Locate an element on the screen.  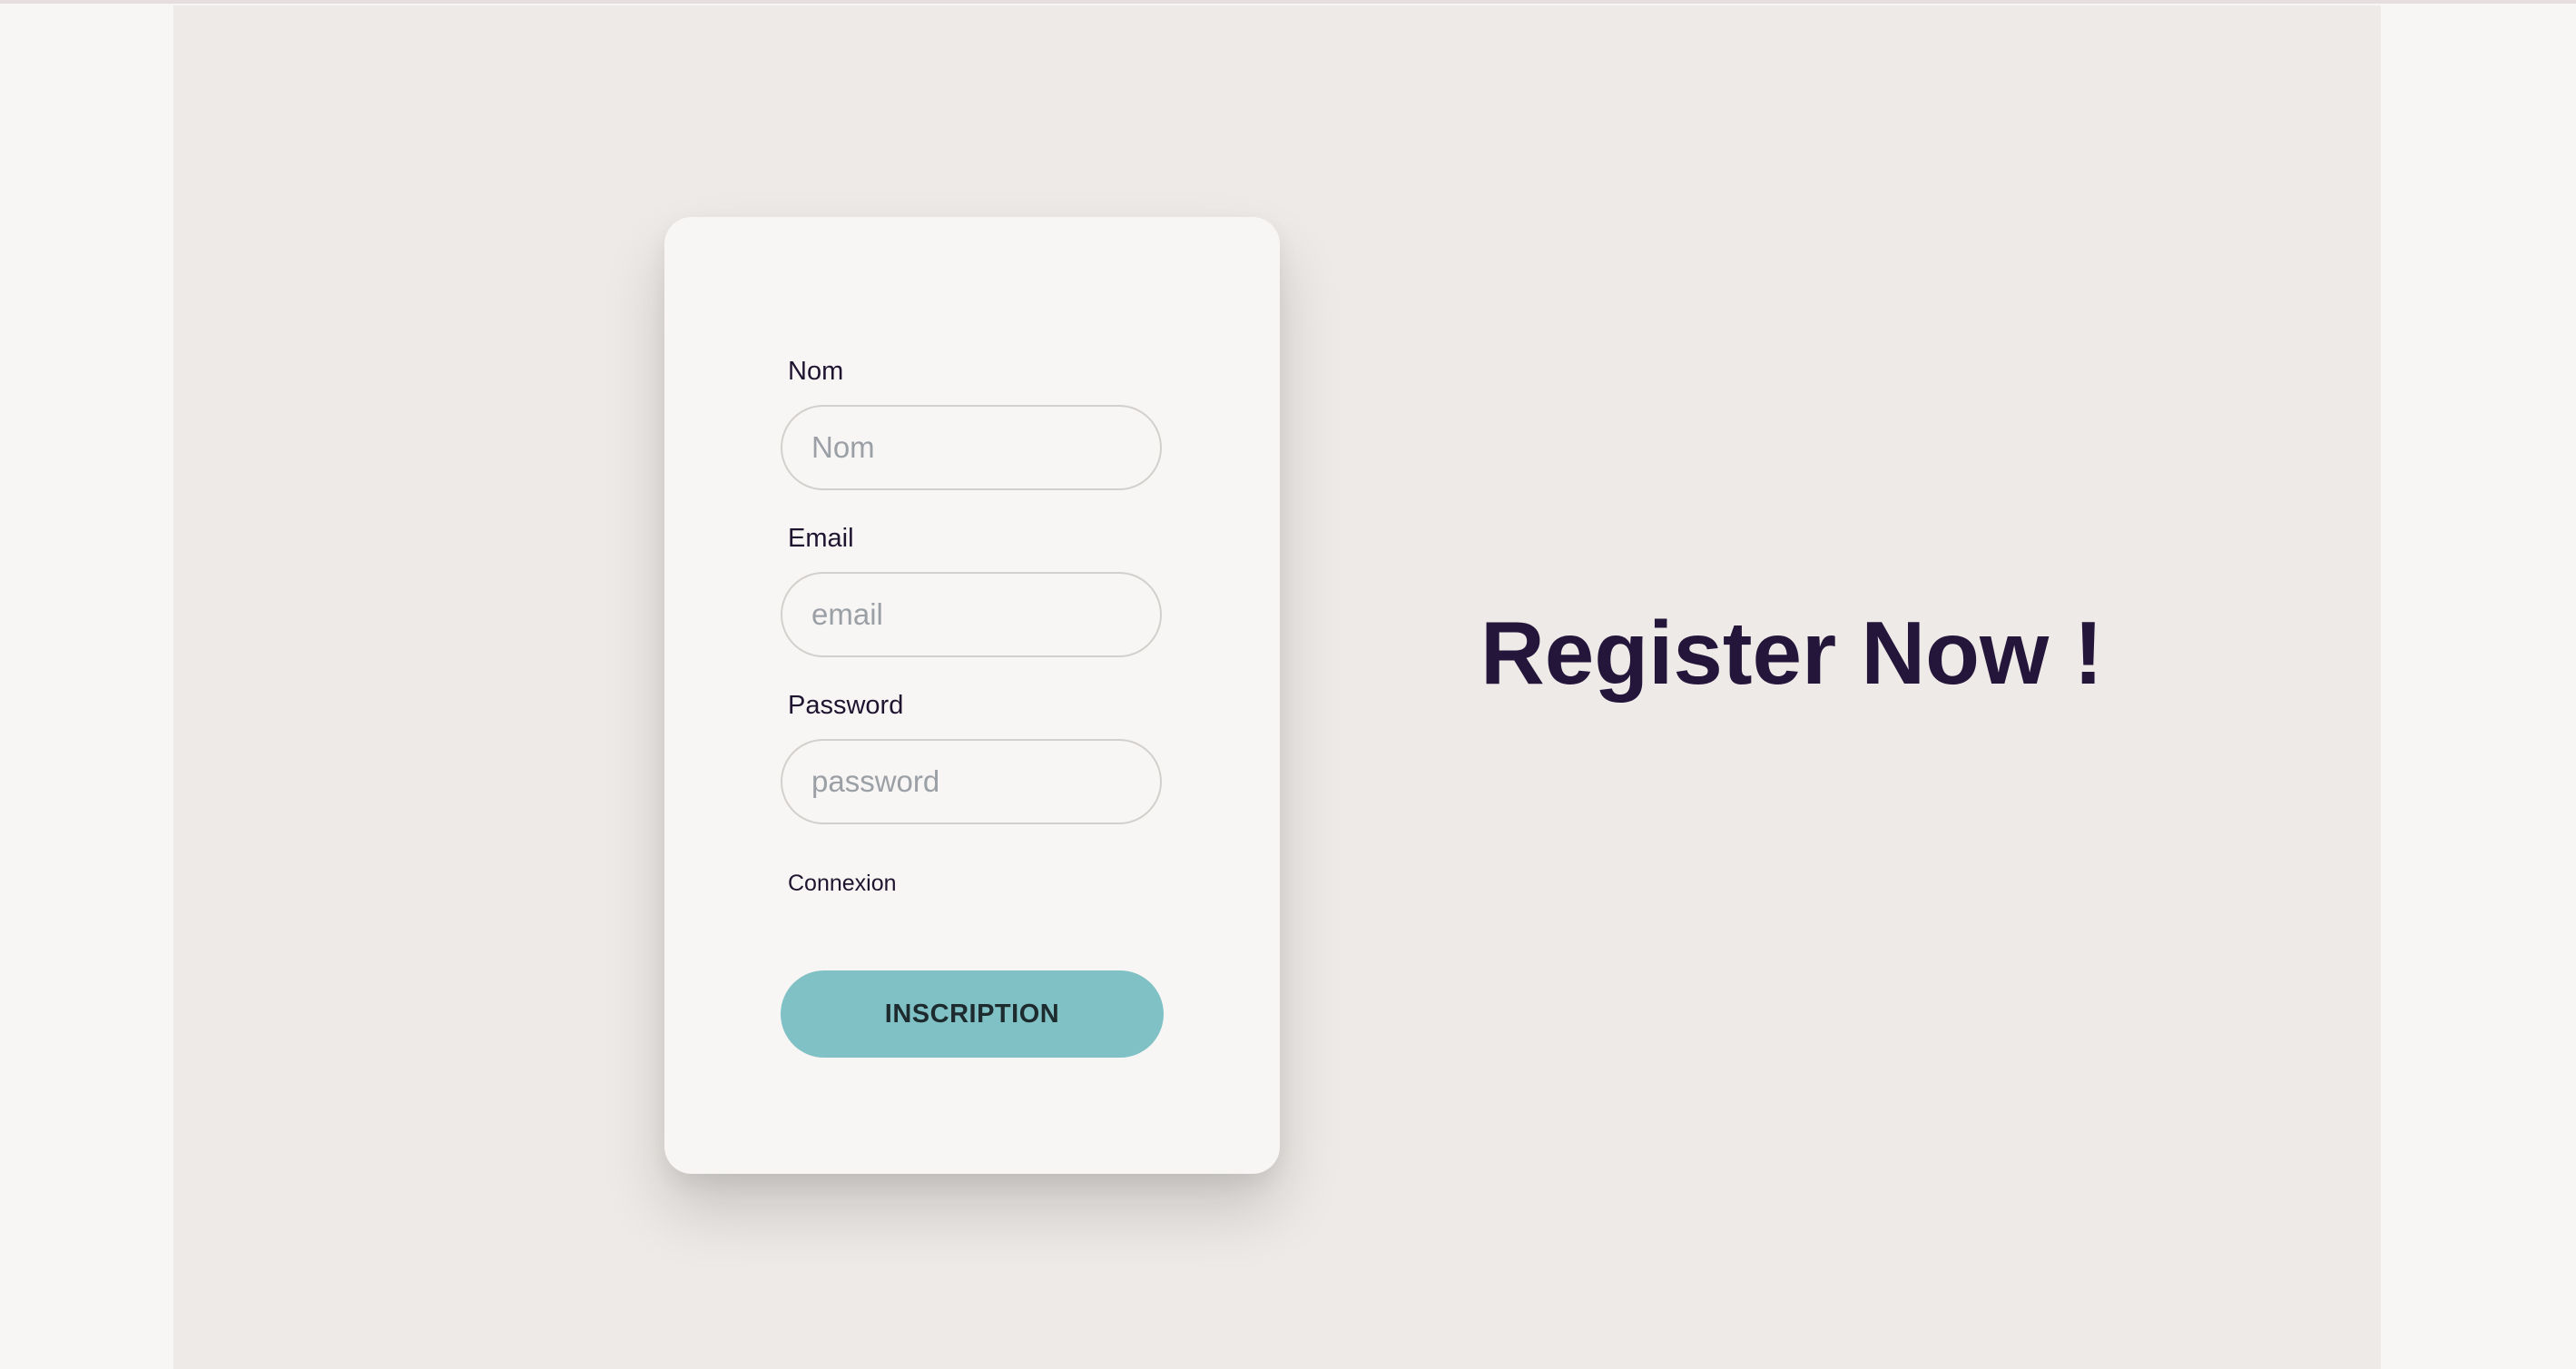
email-label: Email is located at coordinates (821, 538).